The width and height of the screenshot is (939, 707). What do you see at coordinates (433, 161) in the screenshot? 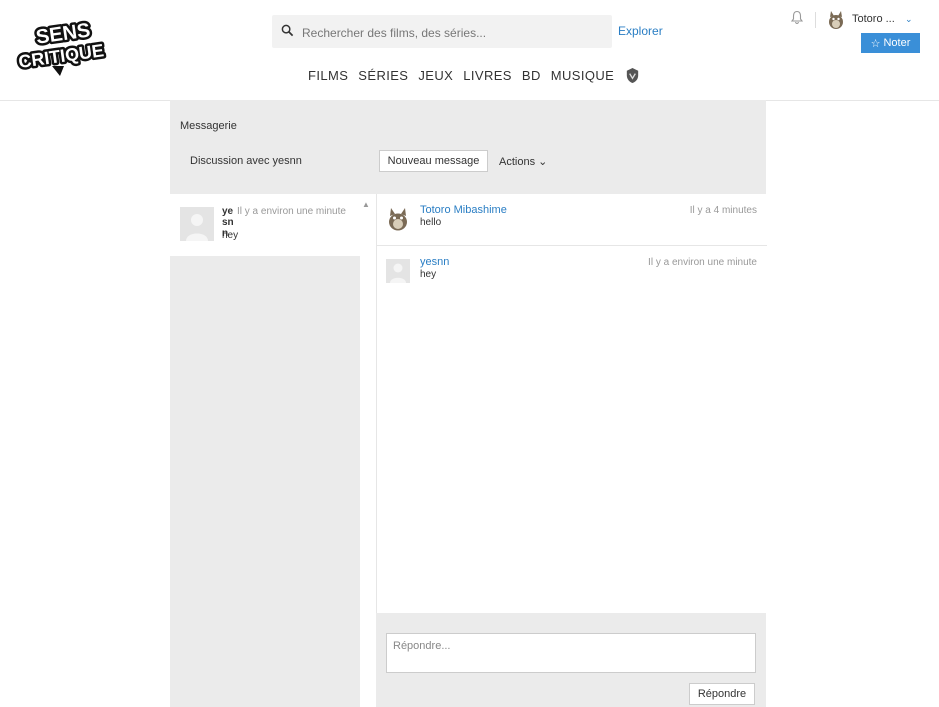
I see `new-message-button: Nouveau message` at bounding box center [433, 161].